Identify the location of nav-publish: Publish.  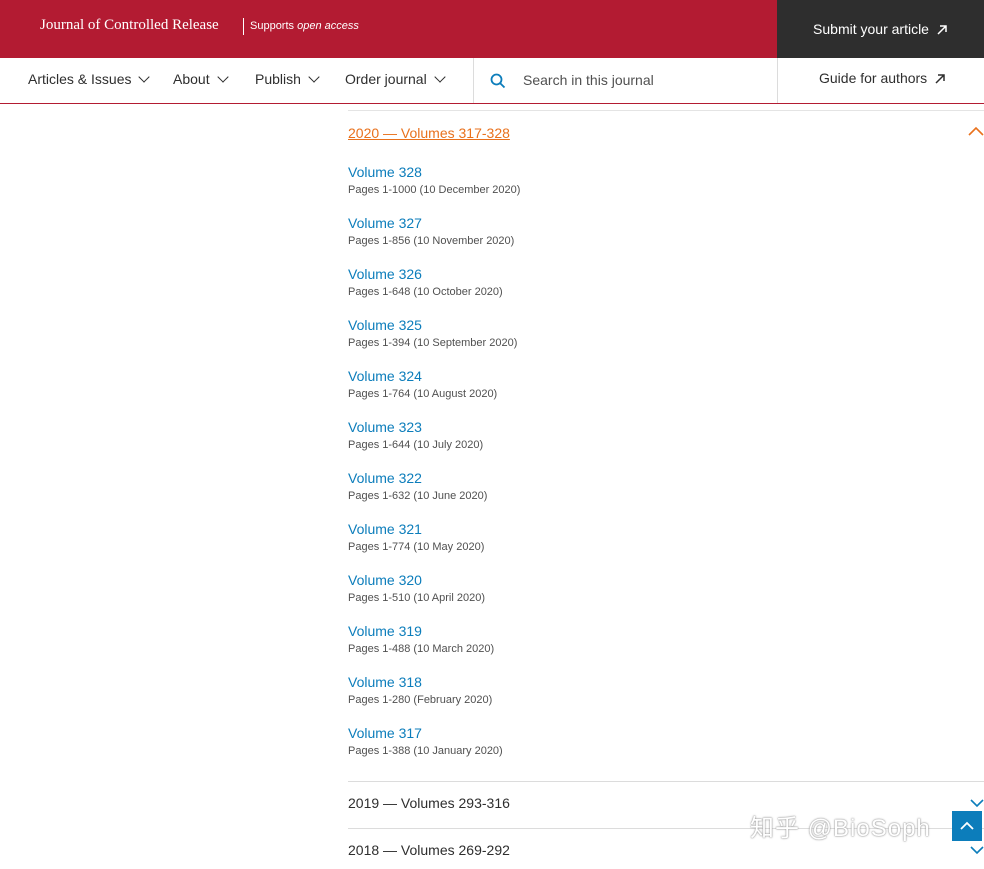
(287, 79).